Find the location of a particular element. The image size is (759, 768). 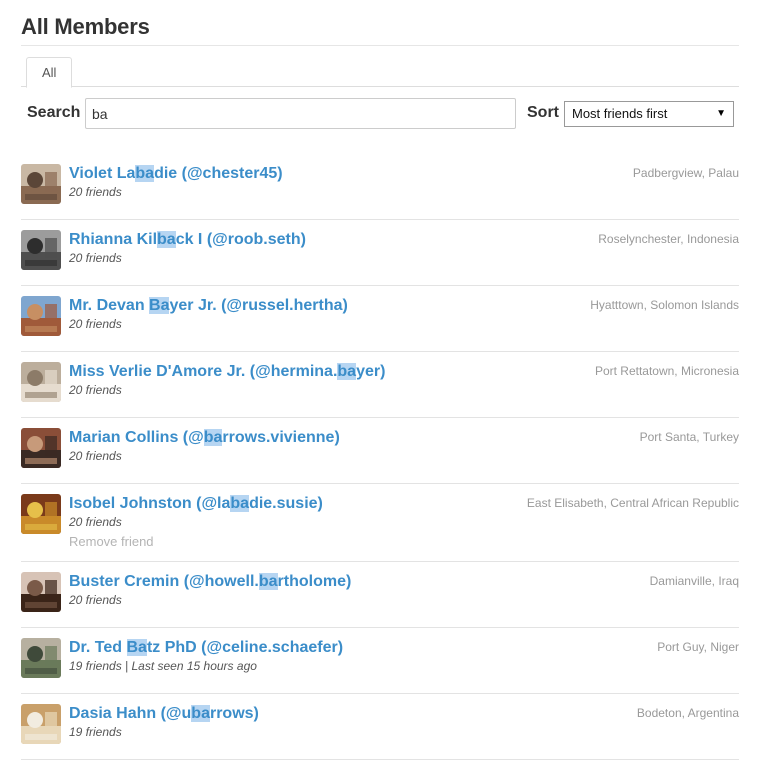

member-location: Roselynchester, Indonesia is located at coordinates (668, 239).